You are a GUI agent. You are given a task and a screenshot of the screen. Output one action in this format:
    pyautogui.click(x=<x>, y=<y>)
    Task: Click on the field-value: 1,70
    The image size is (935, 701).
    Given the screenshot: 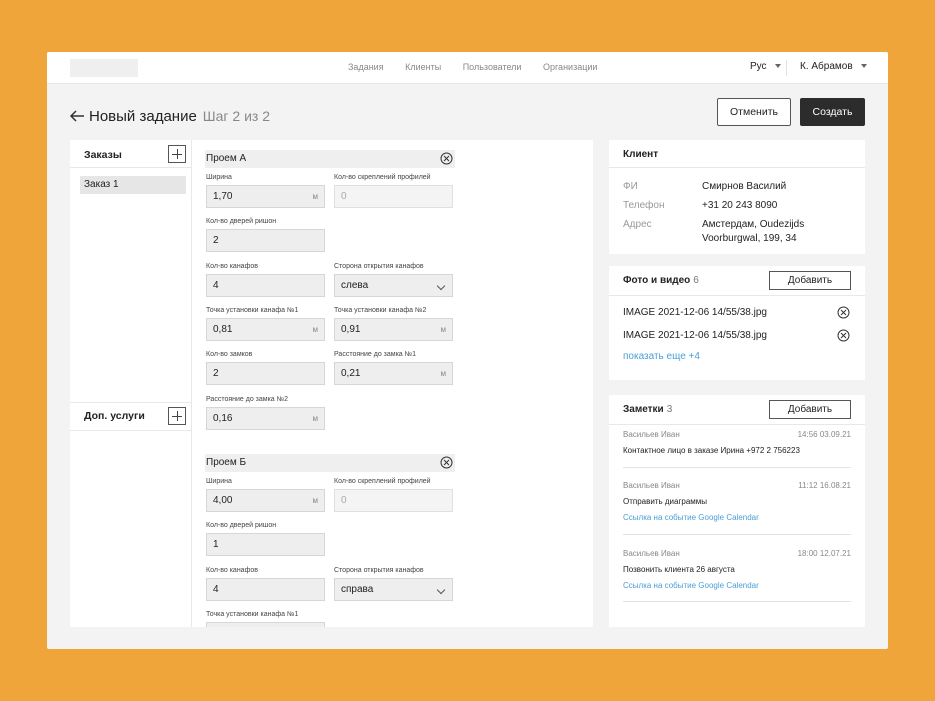 What is the action you would take?
    pyautogui.click(x=223, y=196)
    